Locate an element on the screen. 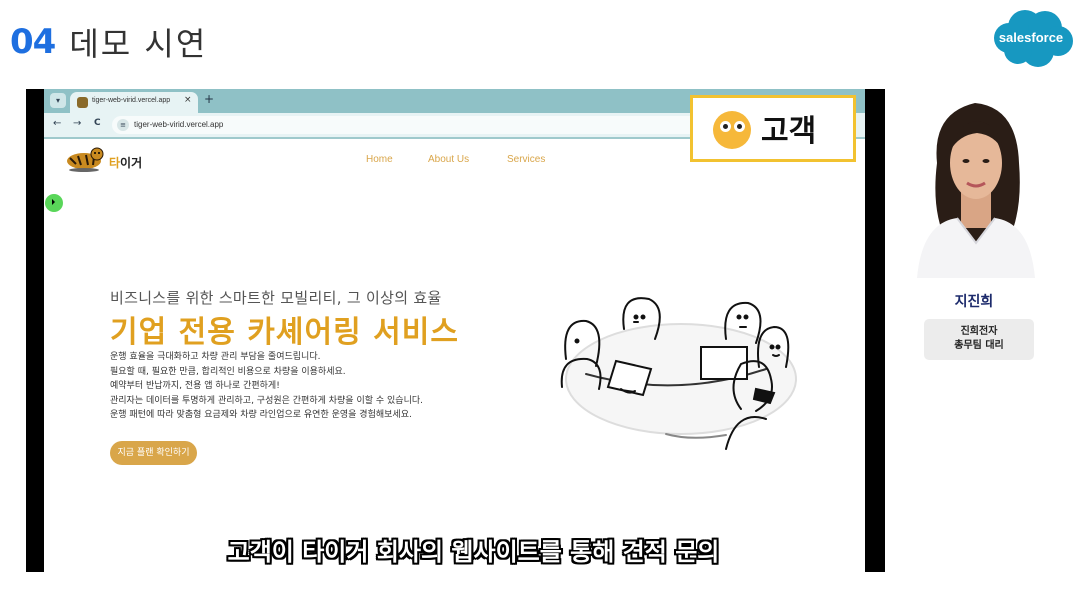  site-brand-accent: 타 is located at coordinates (115, 163).